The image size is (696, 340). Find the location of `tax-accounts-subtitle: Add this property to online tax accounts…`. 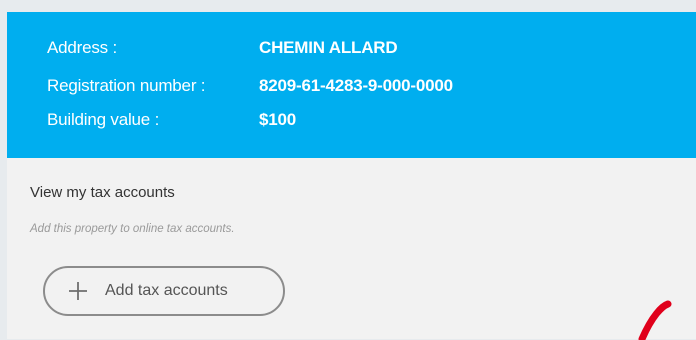

tax-accounts-subtitle: Add this property to online tax accounts… is located at coordinates (132, 229).